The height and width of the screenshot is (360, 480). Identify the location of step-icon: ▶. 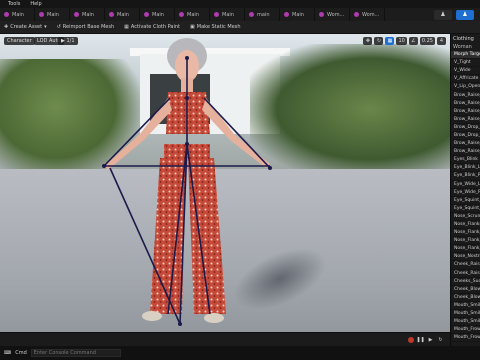
(430, 339).